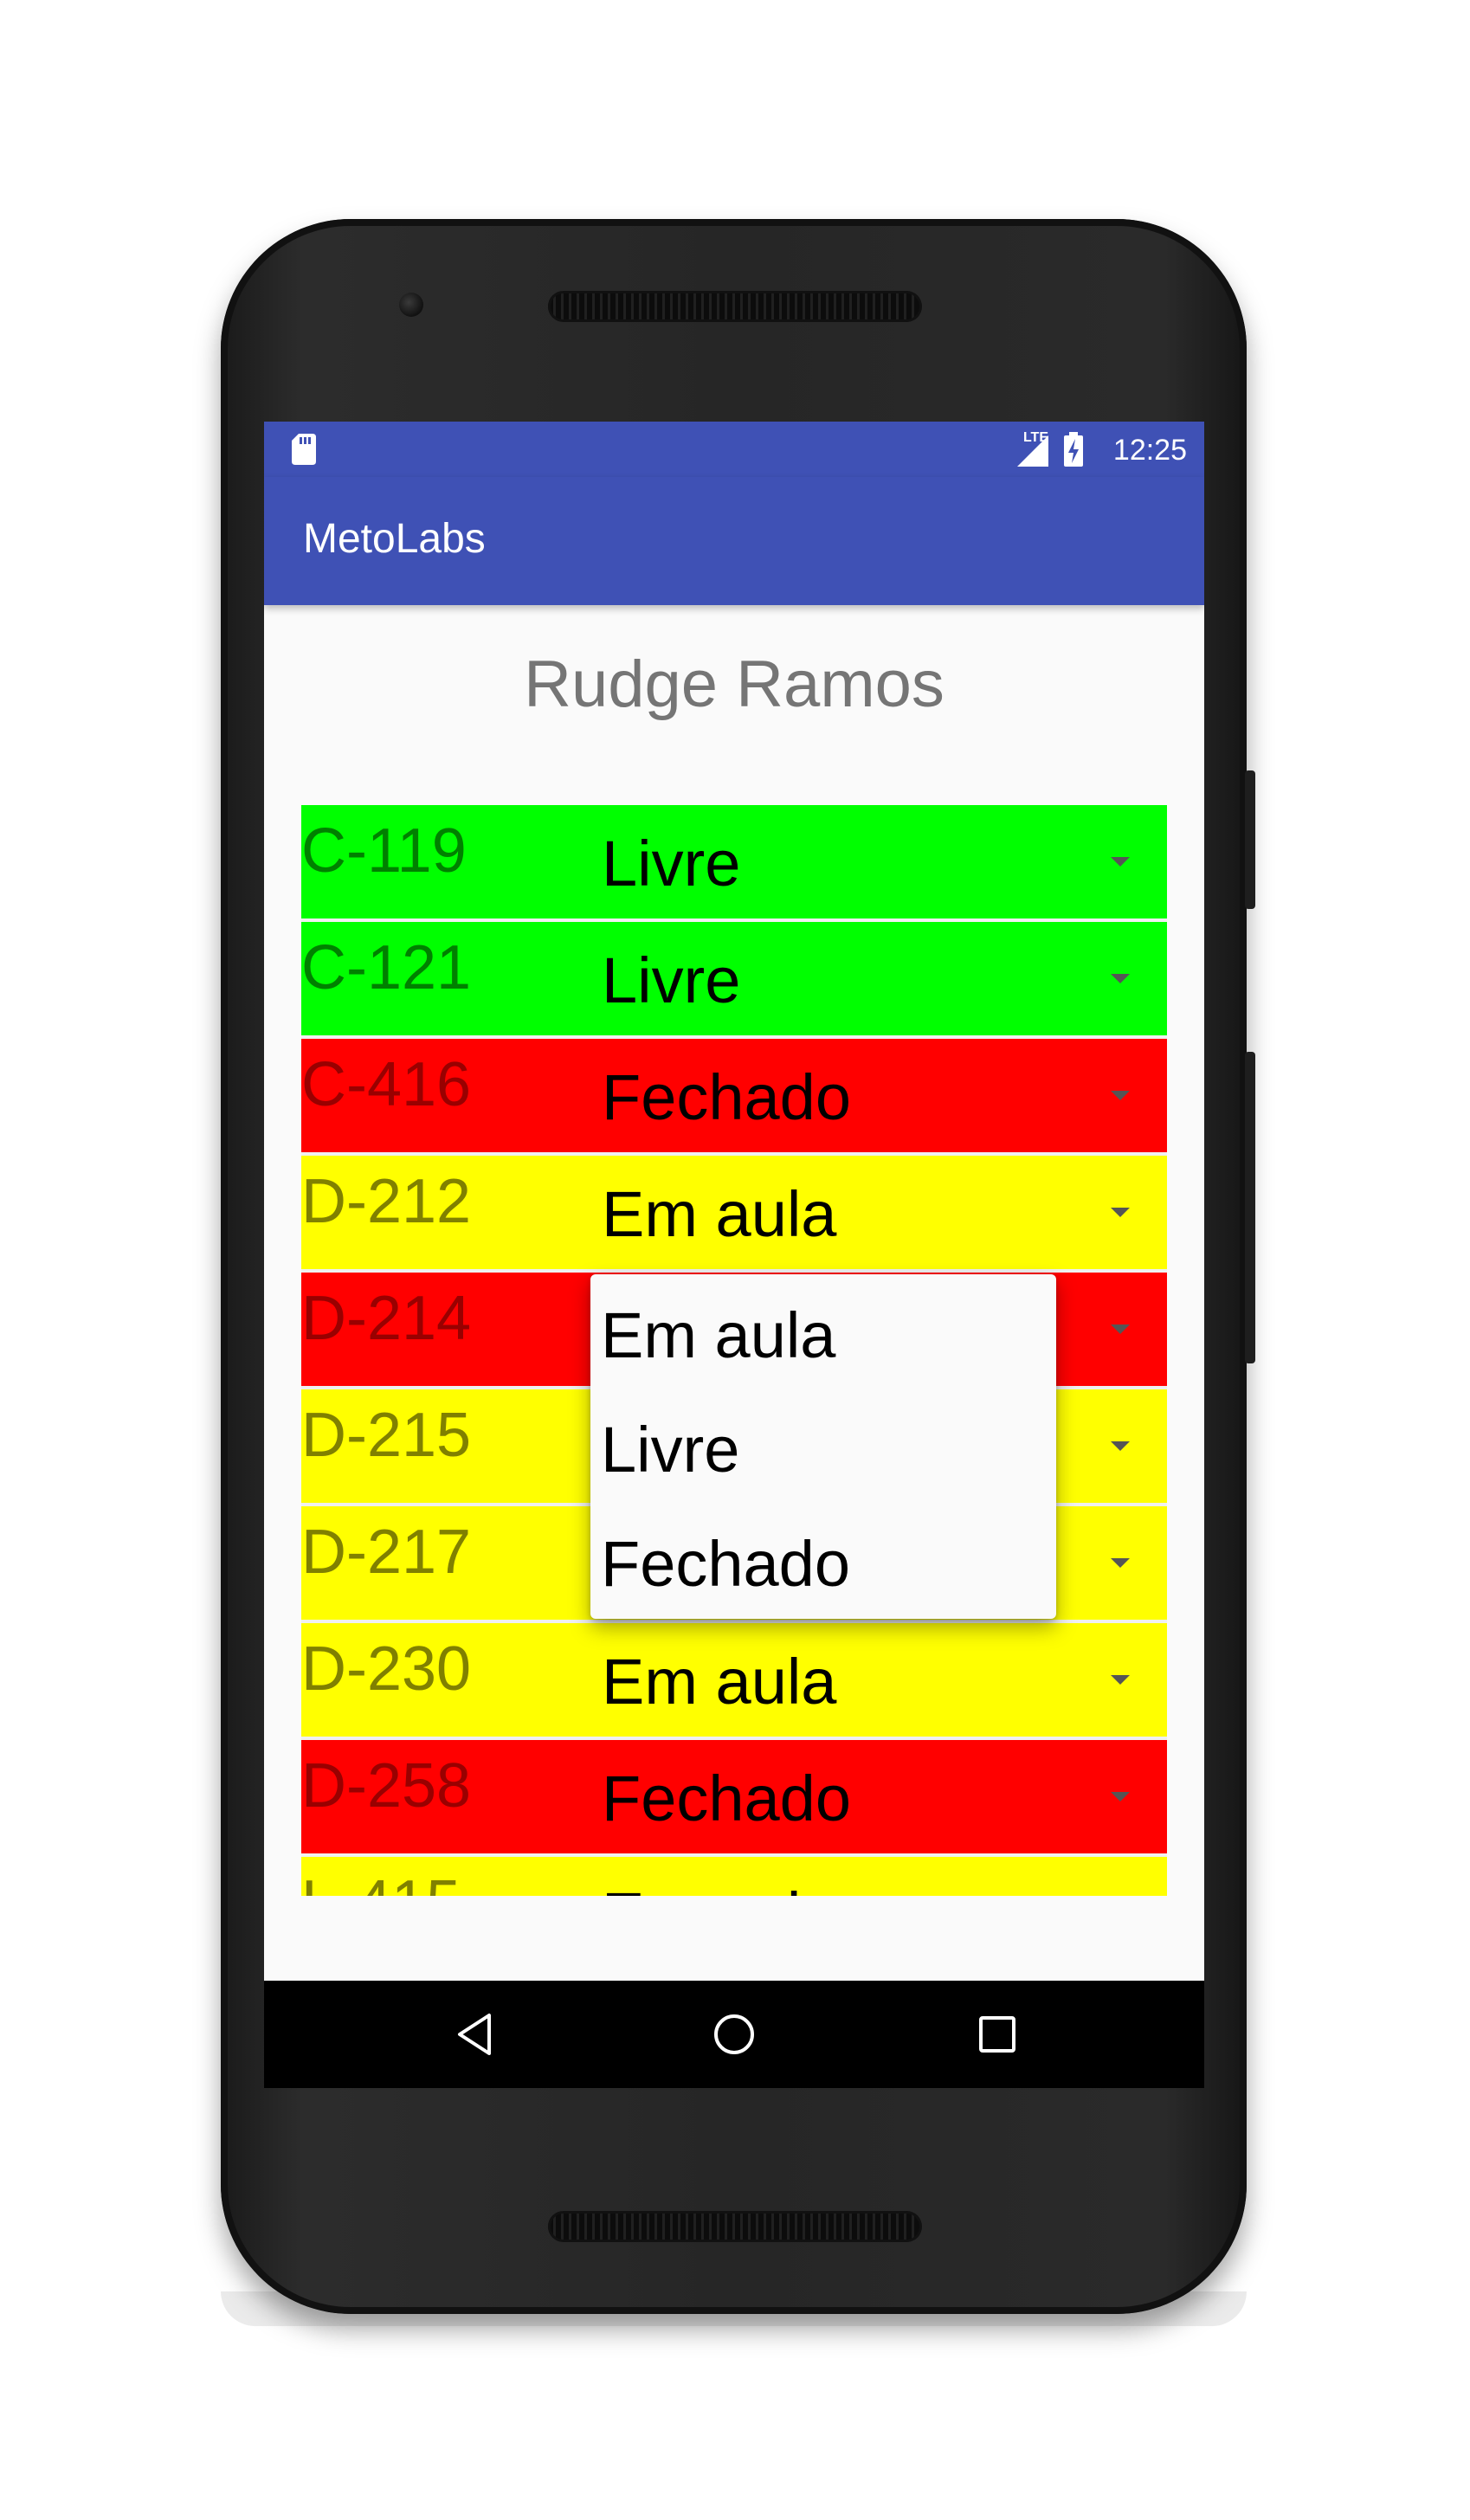 This screenshot has width=1470, height=2520. I want to click on page-title: Rudge Ramos, so click(735, 684).